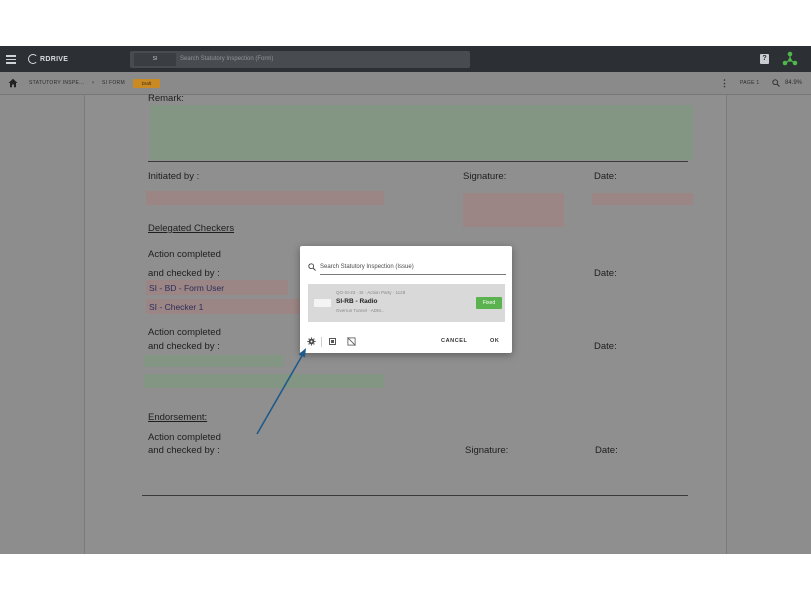  What do you see at coordinates (406, 343) in the screenshot?
I see `dialog-footer: CANCEL OK` at bounding box center [406, 343].